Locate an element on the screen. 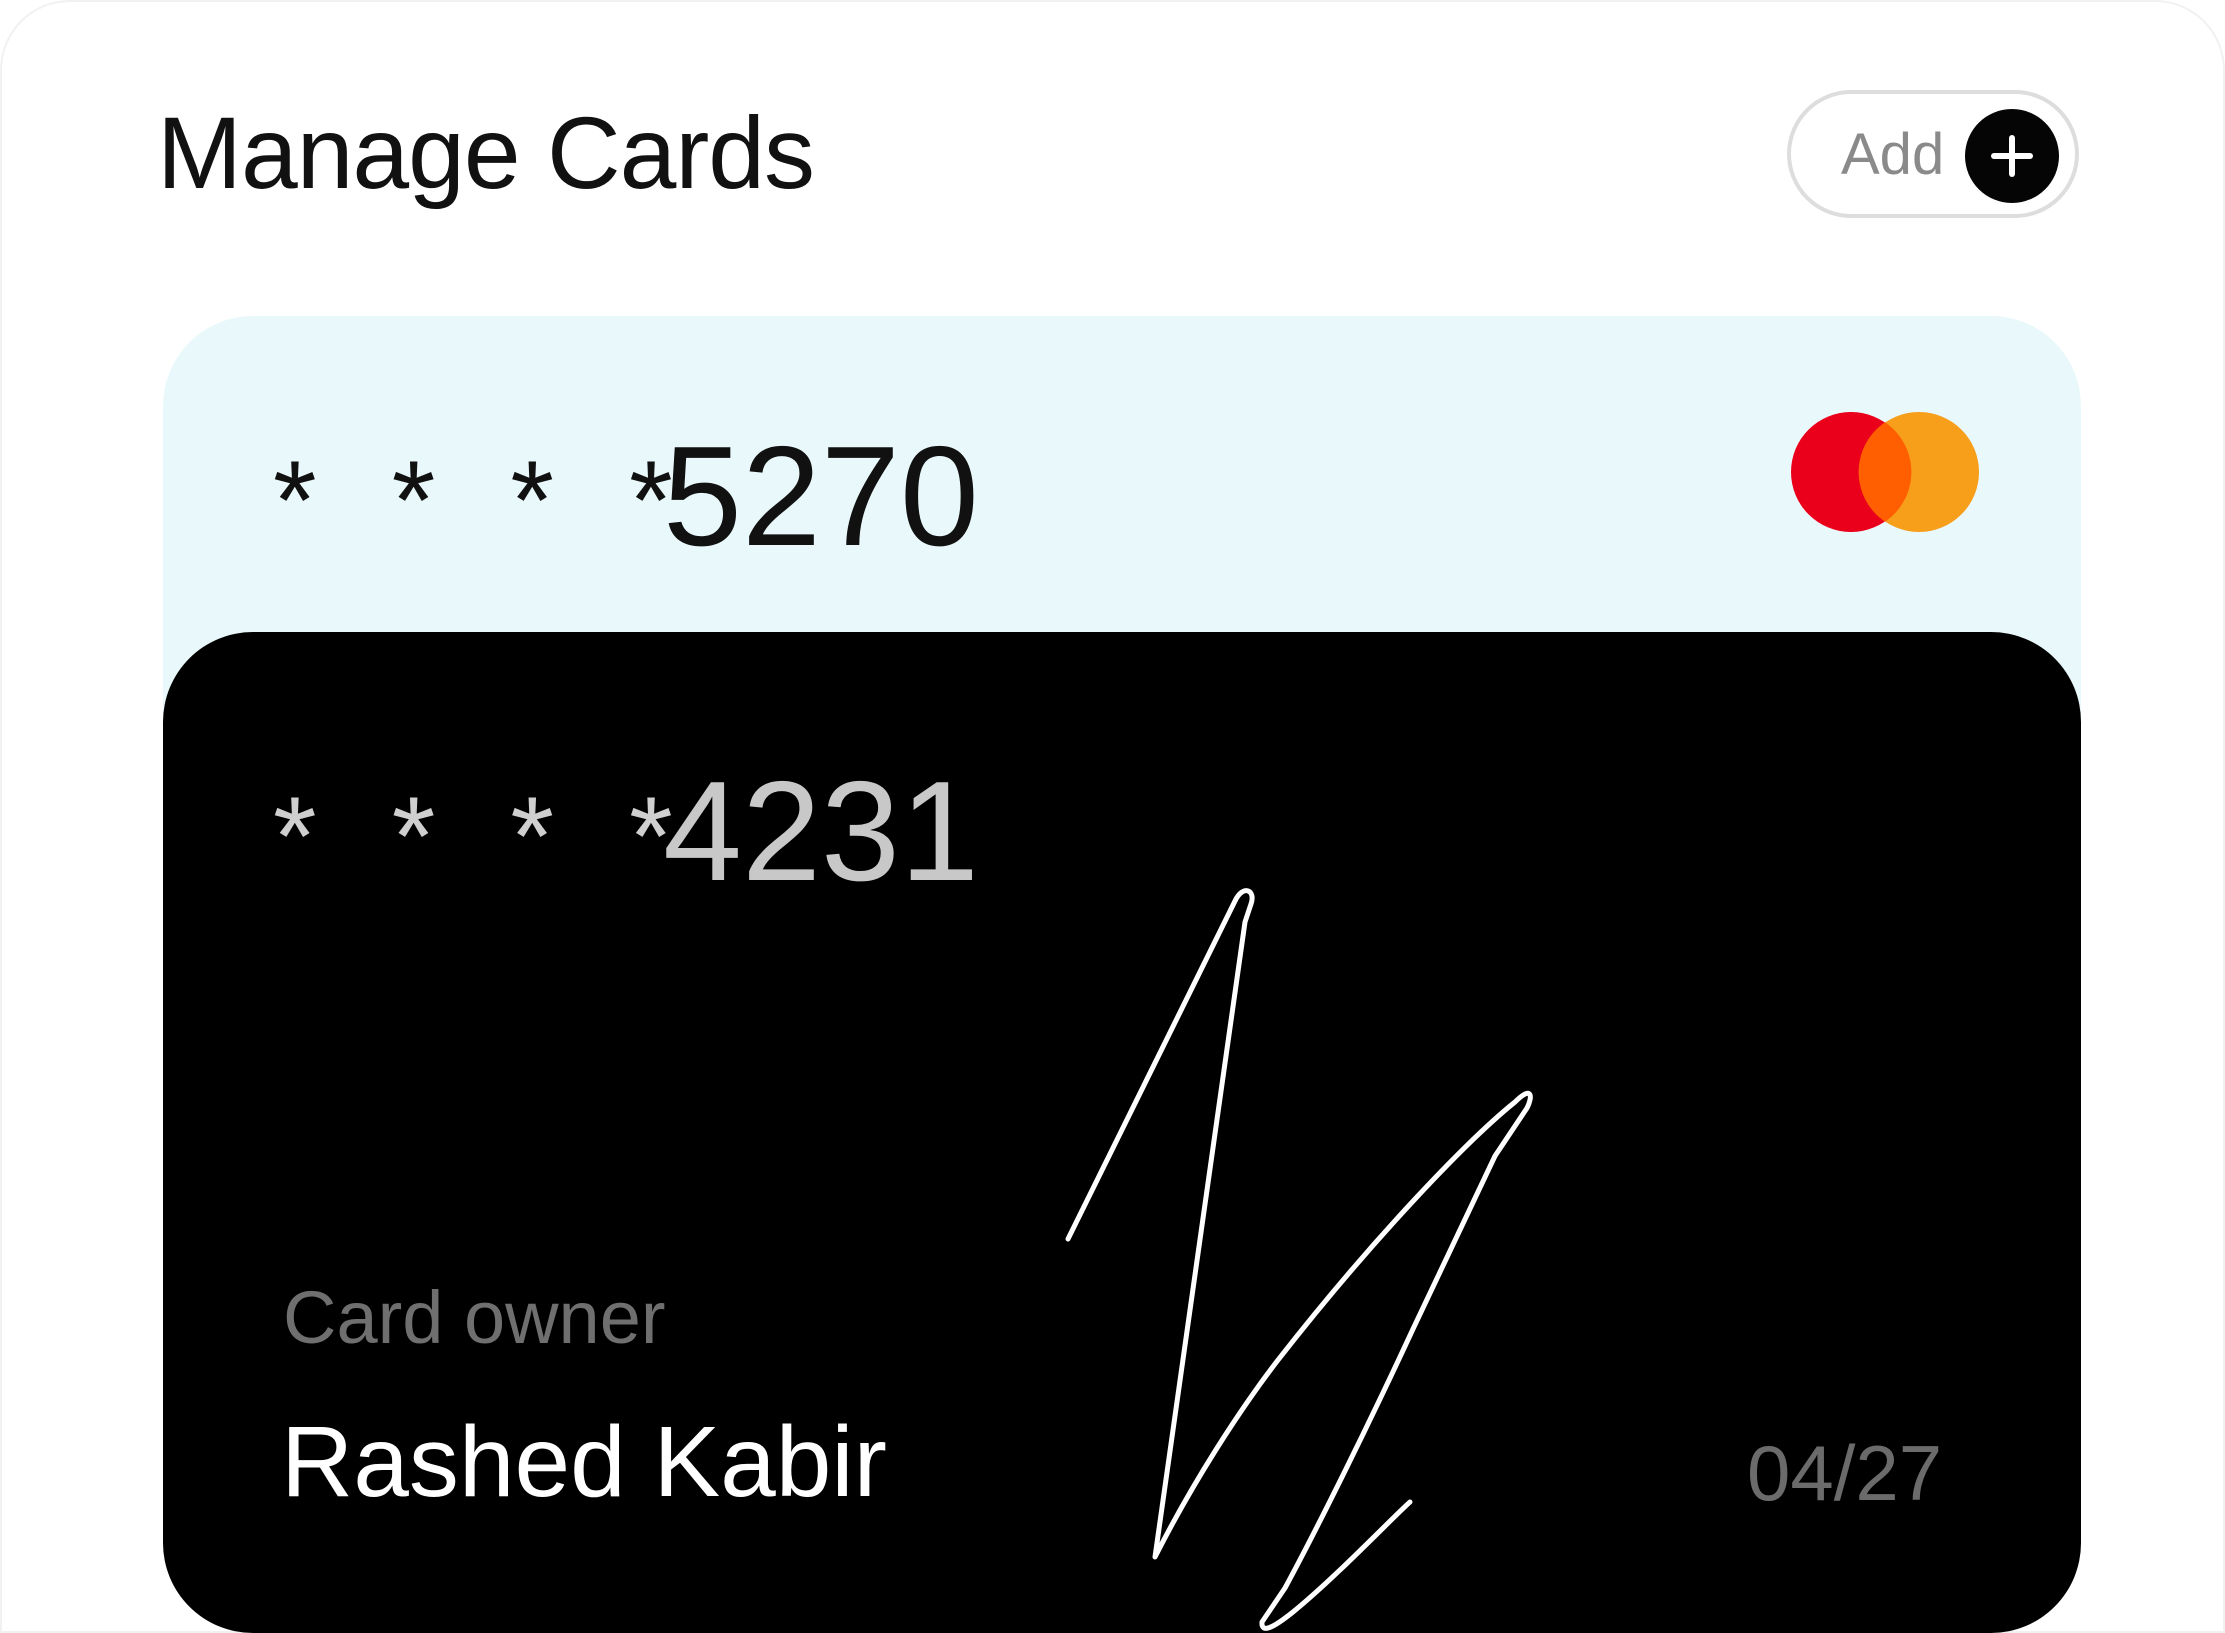 This screenshot has width=2225, height=1633. card-owner-label: Card owner is located at coordinates (474, 1317).